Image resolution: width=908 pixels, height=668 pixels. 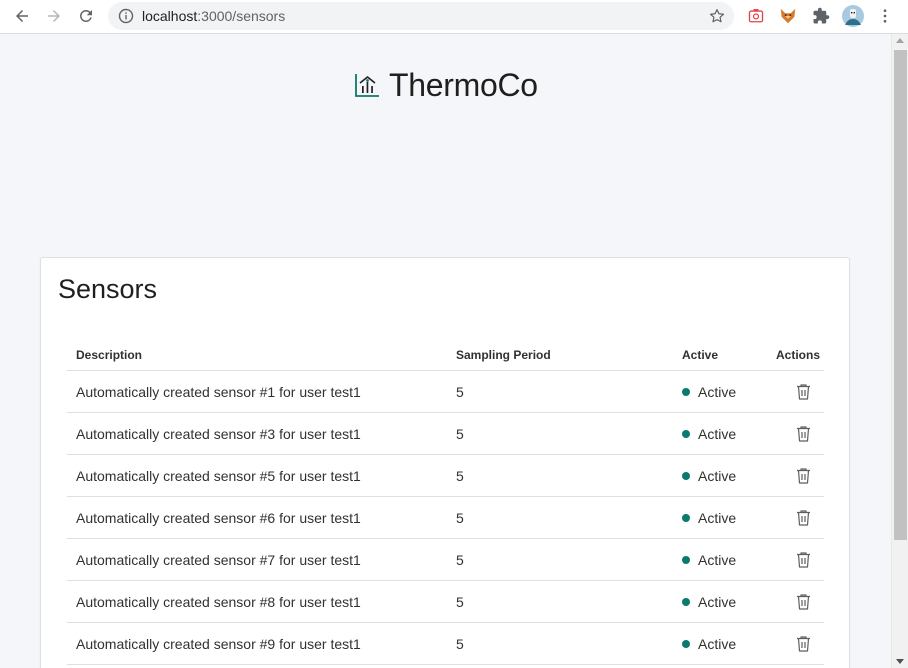 What do you see at coordinates (108, 289) in the screenshot?
I see `page-title: Sensors` at bounding box center [108, 289].